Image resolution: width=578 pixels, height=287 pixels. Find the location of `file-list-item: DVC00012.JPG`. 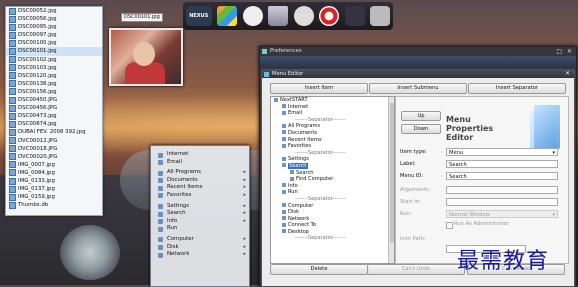

file-list-item: DVC00012.JPG is located at coordinates (54, 141).